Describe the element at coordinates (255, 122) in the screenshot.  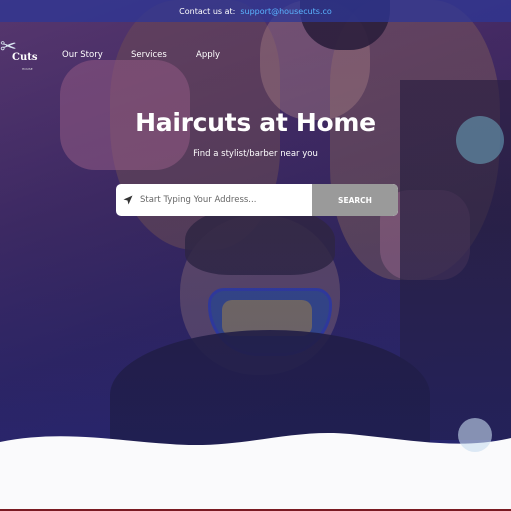
I see `hero-title: Haircuts at Home` at that location.